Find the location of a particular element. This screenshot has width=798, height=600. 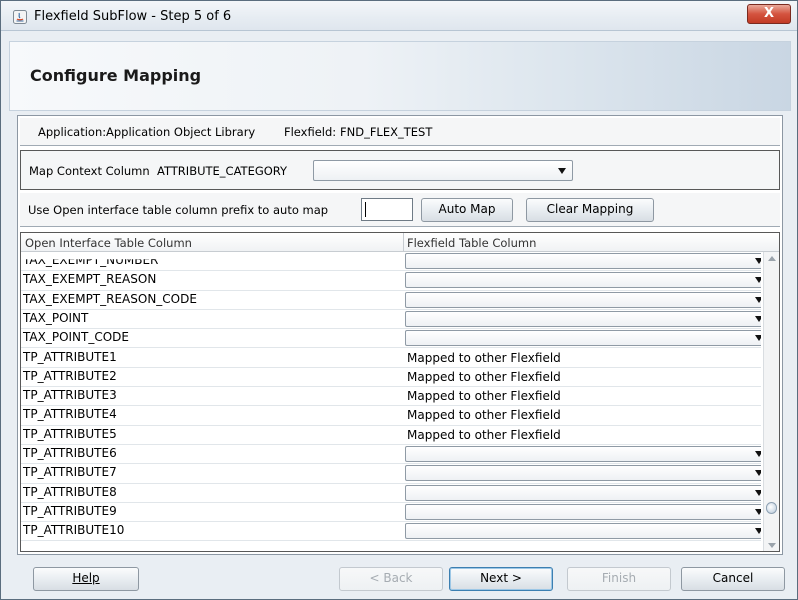

open-interface-column-cell: TAX_EXEMPT_REASON_CODE is located at coordinates (110, 298).